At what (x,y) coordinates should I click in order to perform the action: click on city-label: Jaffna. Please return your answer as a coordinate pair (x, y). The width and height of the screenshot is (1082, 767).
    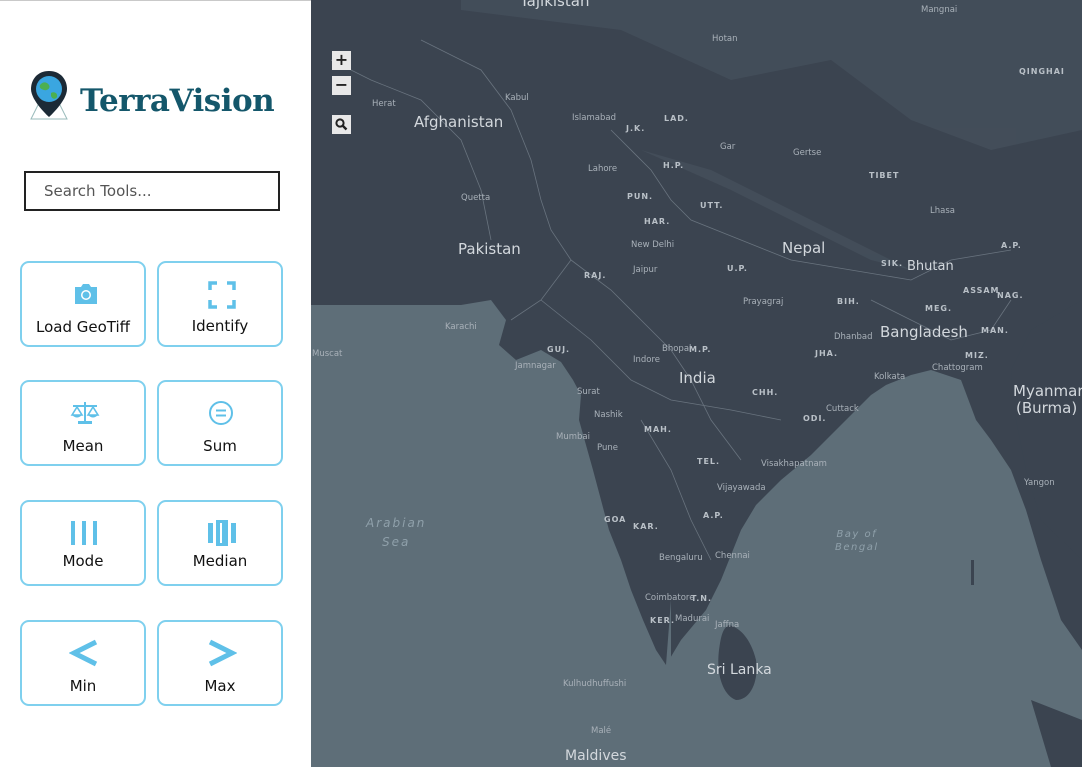
    Looking at the image, I should click on (727, 625).